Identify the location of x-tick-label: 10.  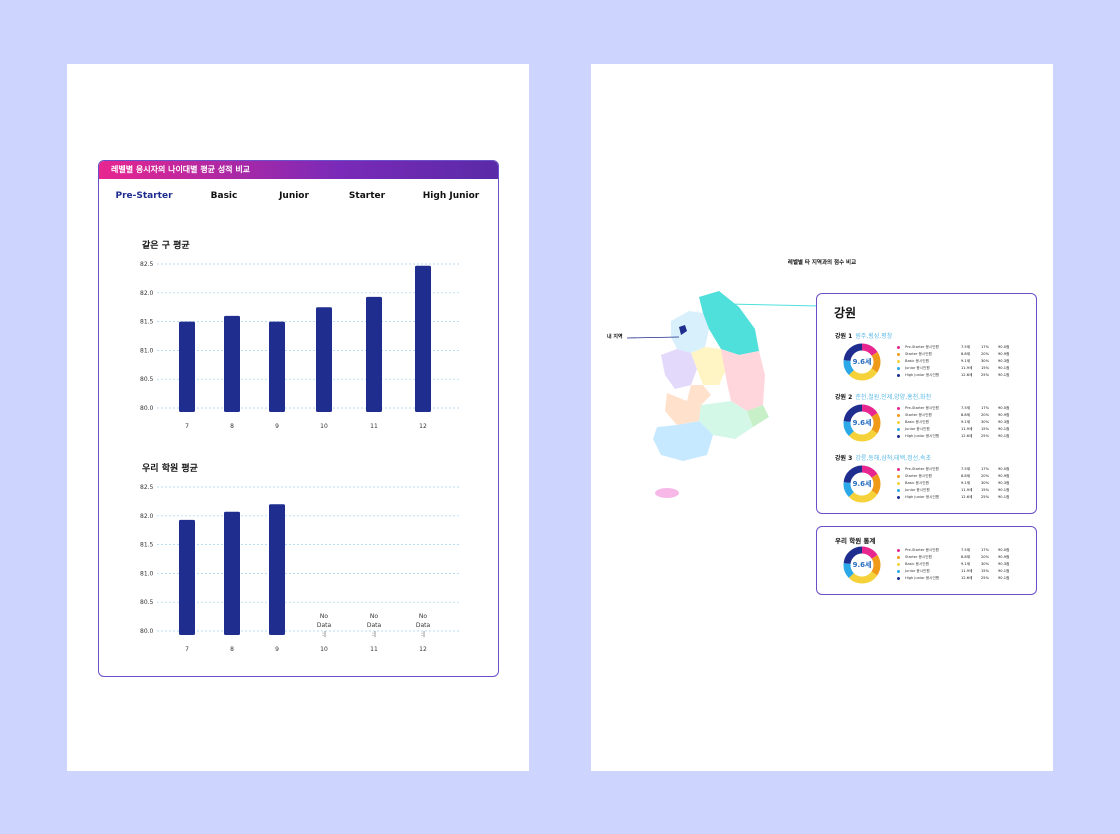
(324, 649).